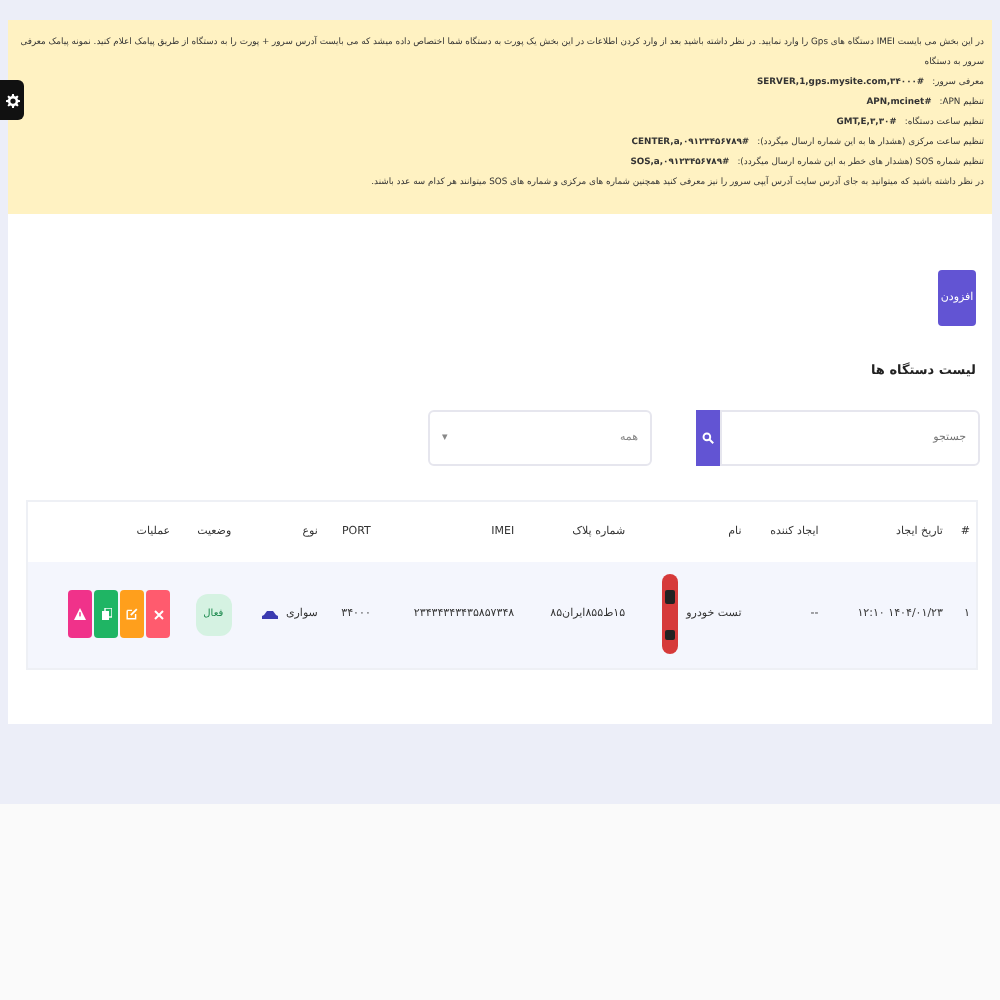 The image size is (1000, 1000). I want to click on delete-button, so click(158, 614).